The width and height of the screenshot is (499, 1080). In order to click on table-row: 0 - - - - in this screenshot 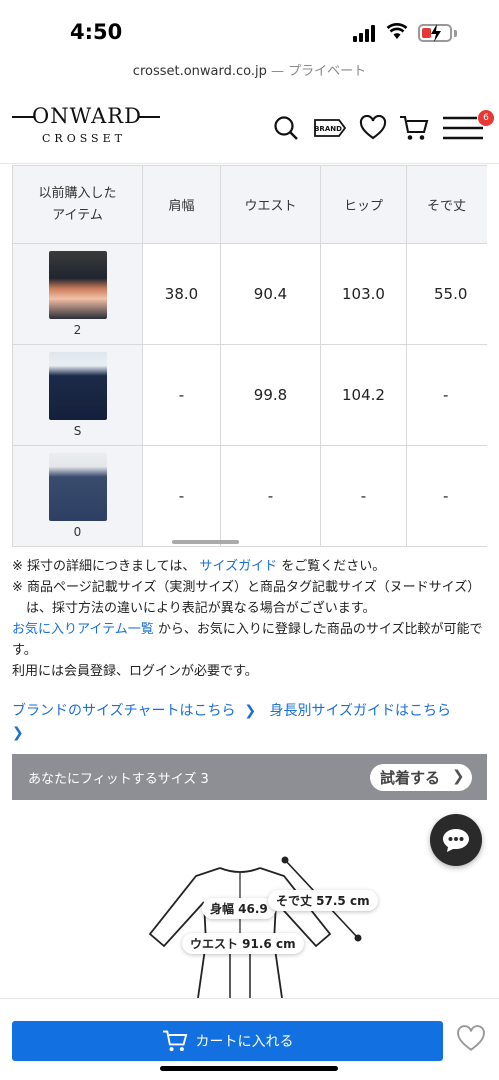, I will do `click(249, 496)`.